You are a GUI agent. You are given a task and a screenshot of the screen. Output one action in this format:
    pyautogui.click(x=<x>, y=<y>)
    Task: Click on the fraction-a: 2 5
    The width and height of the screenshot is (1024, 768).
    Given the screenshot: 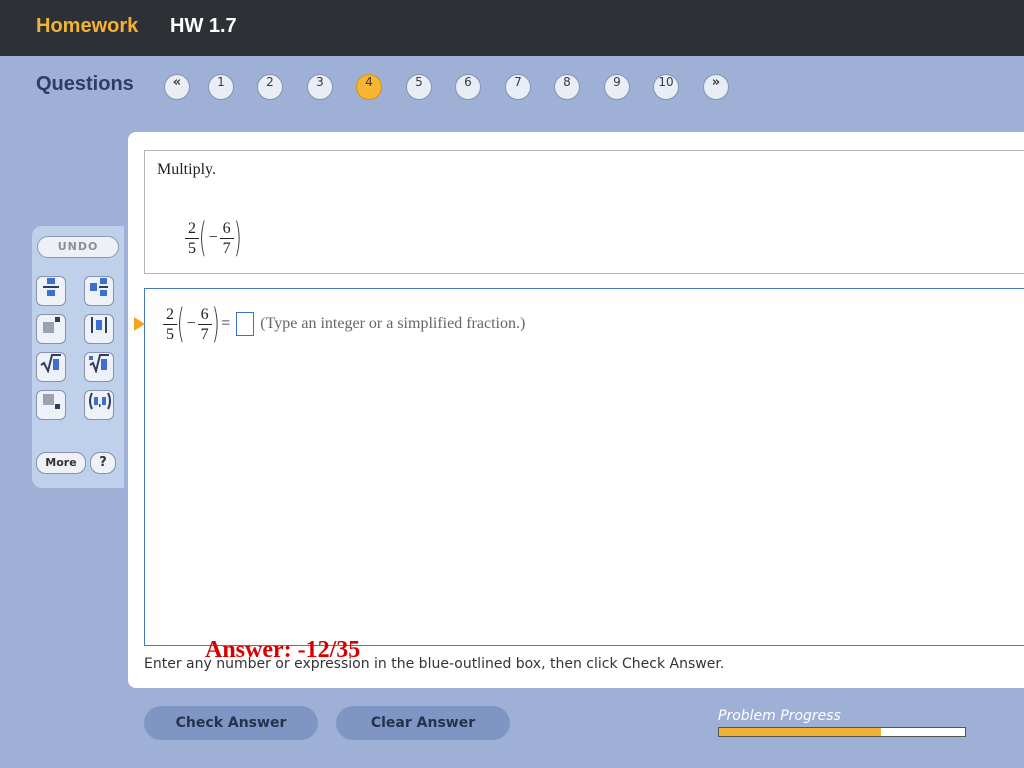 What is the action you would take?
    pyautogui.click(x=192, y=238)
    